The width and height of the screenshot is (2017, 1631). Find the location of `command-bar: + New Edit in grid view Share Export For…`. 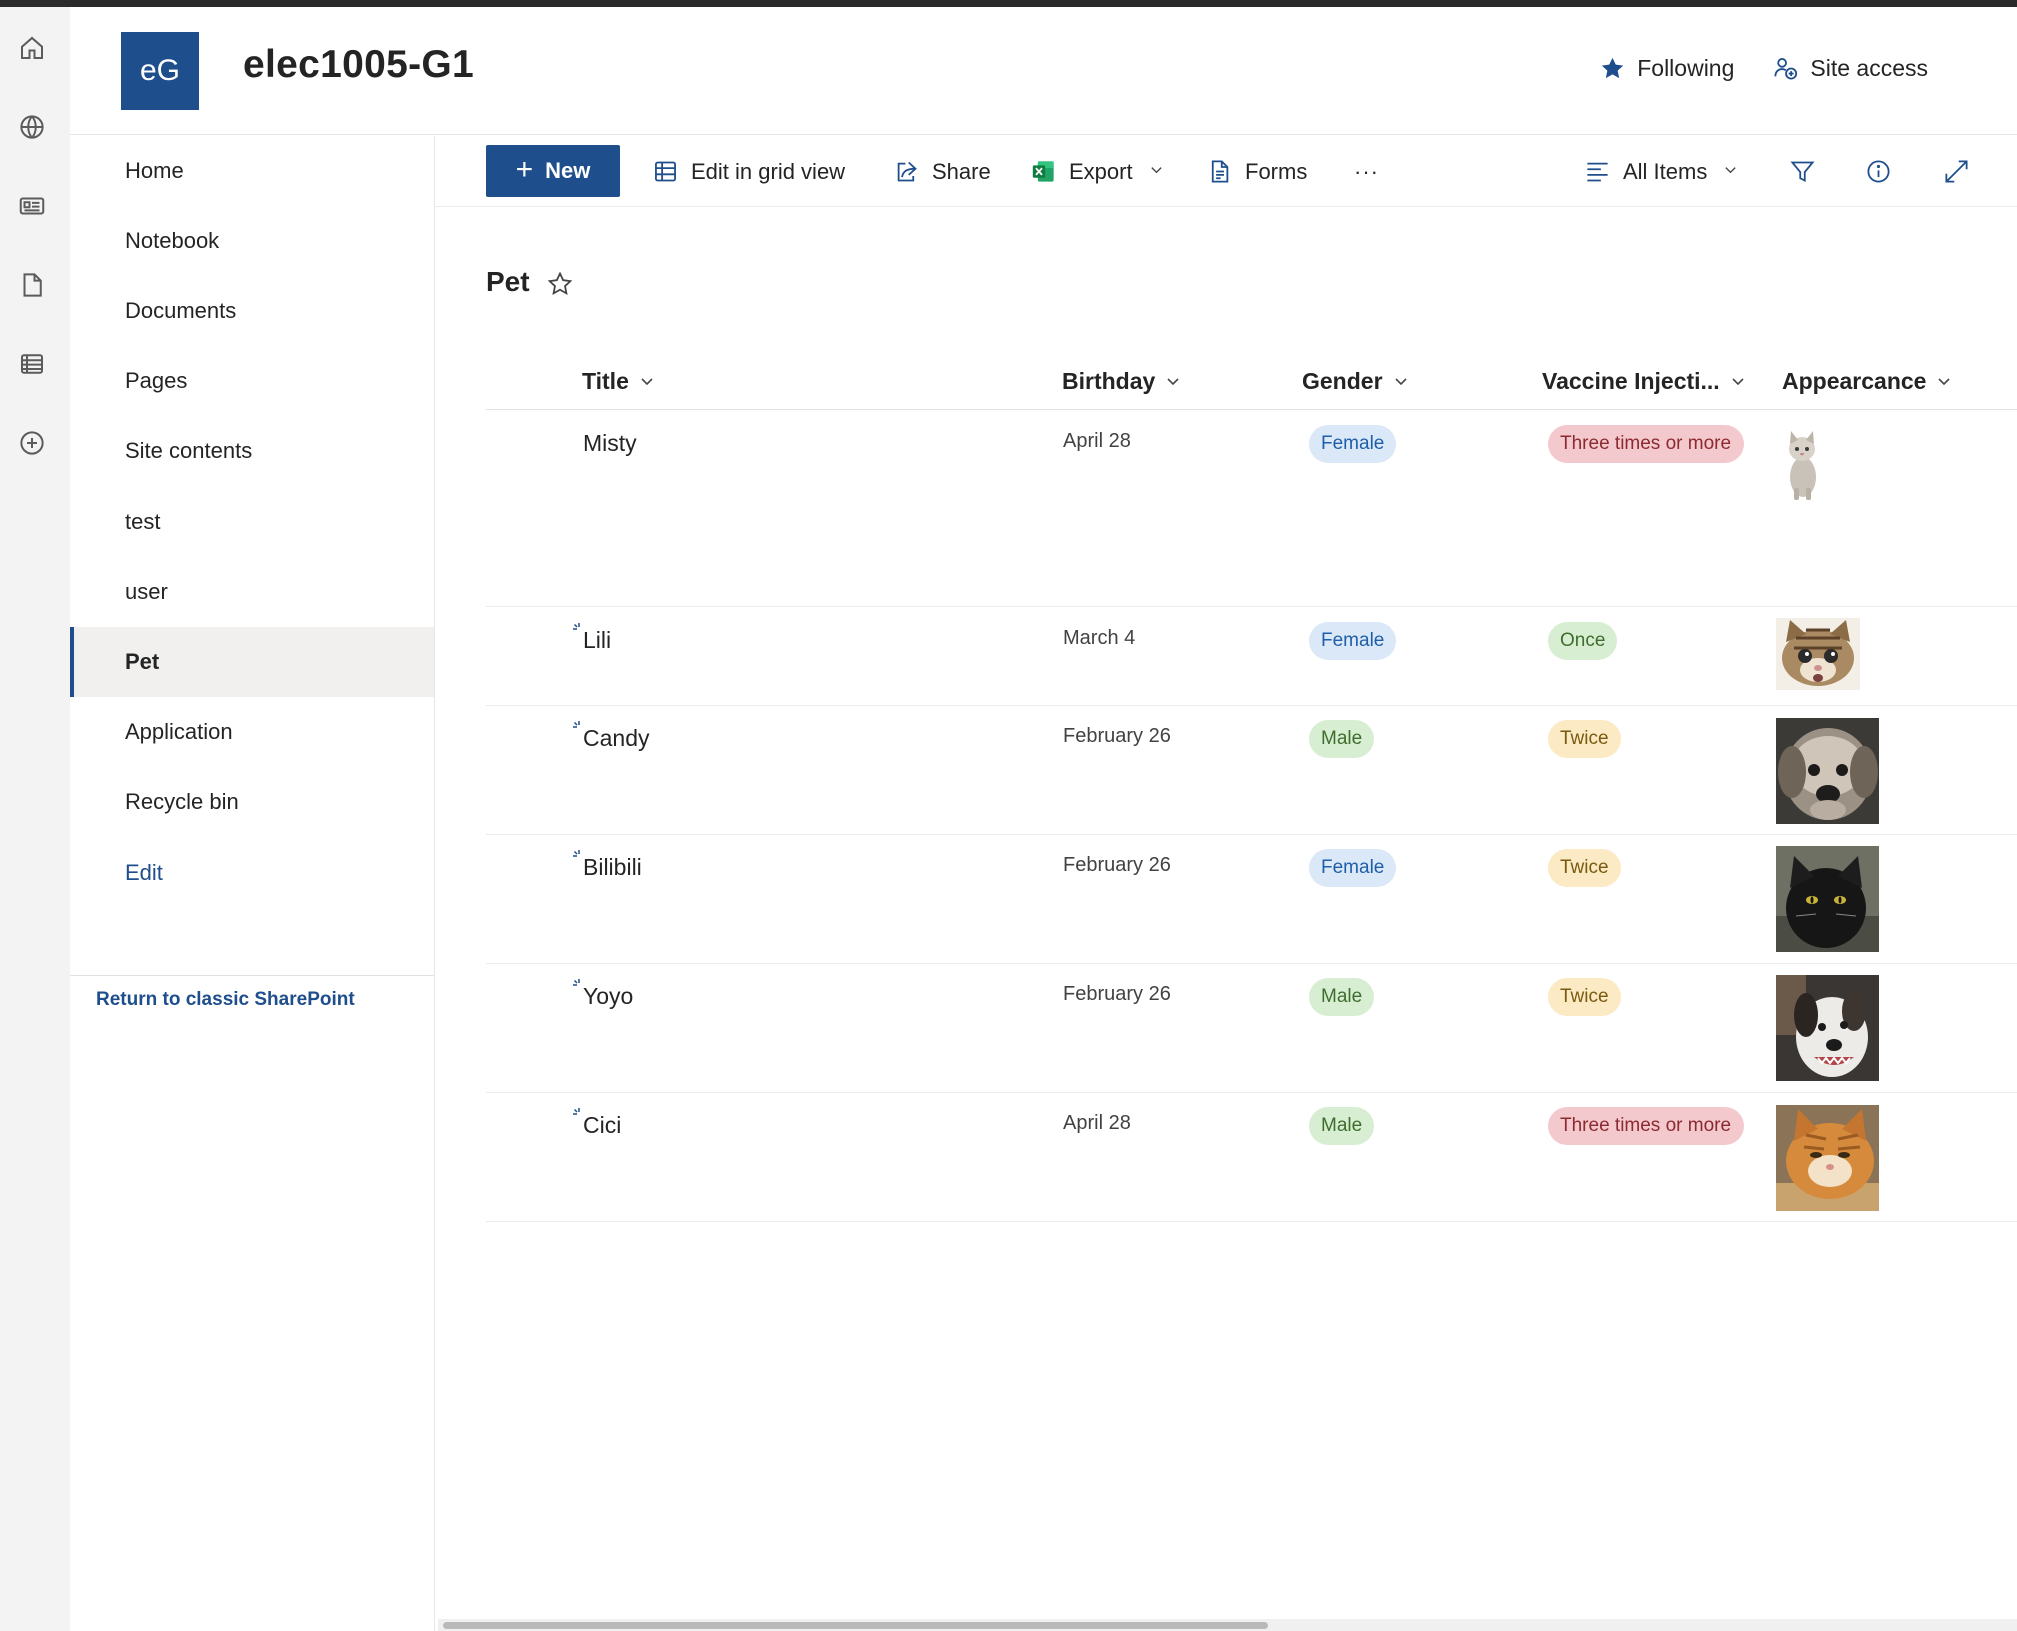

command-bar: + New Edit in grid view Share Export For… is located at coordinates (1226, 171).